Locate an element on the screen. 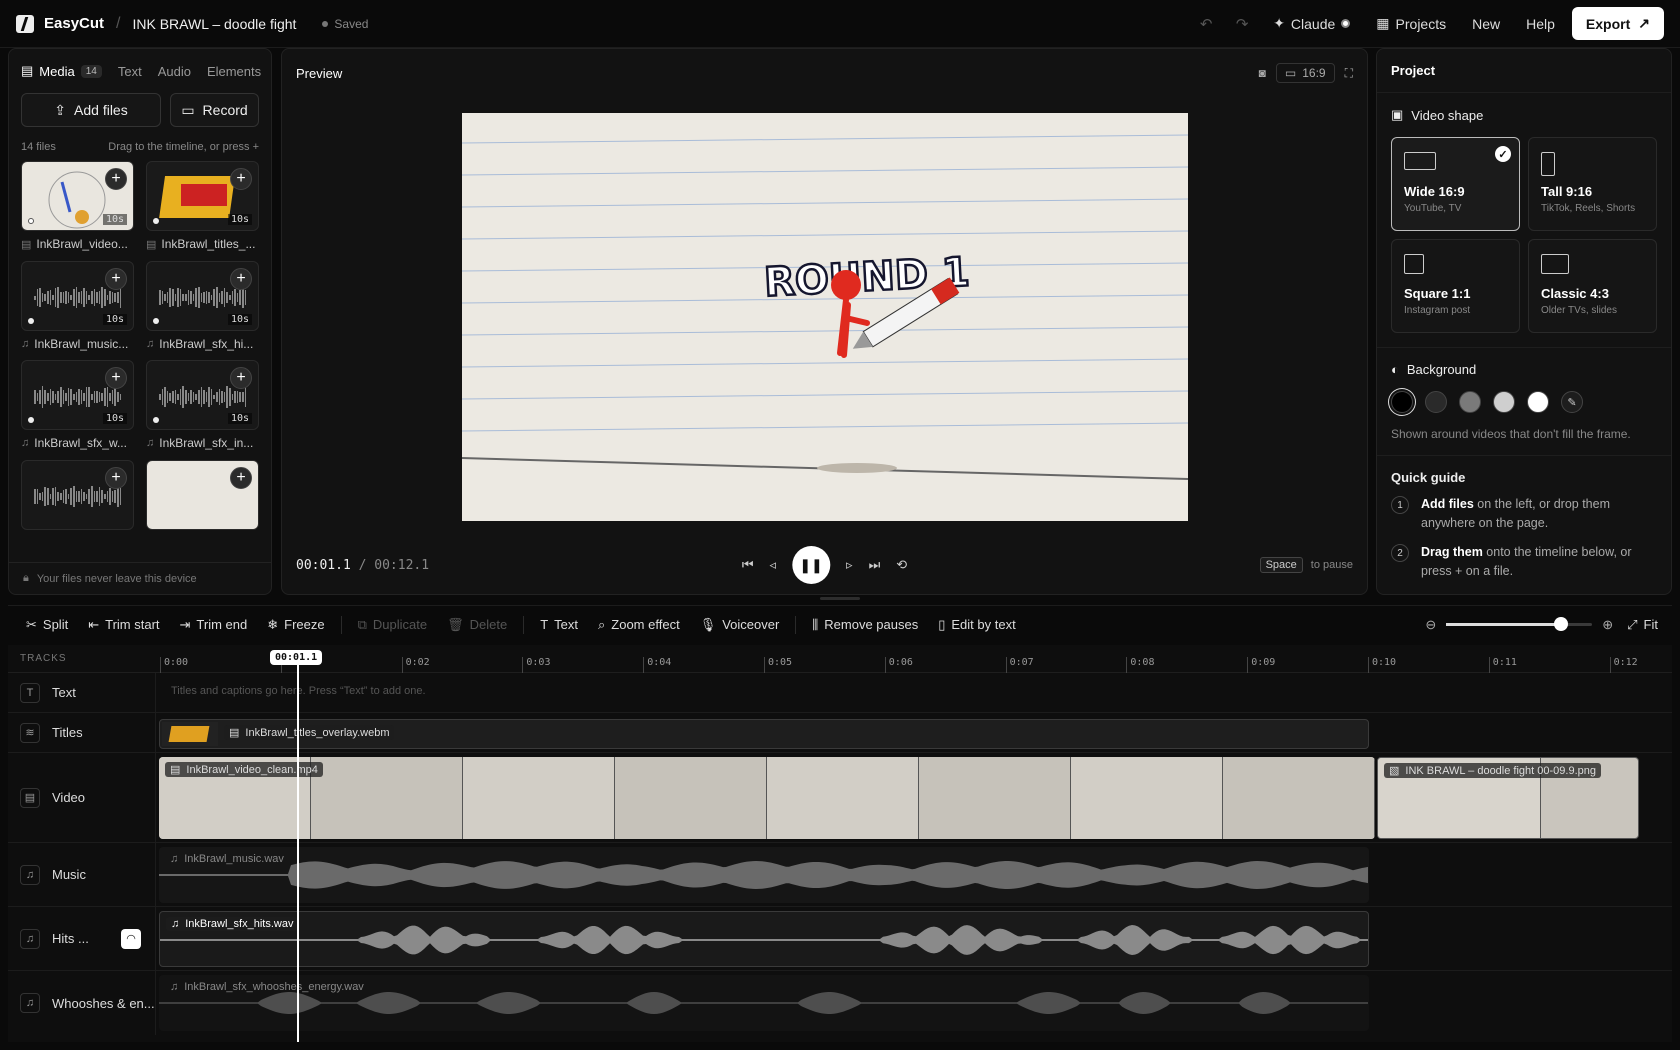  help-button: Help is located at coordinates (1540, 24).